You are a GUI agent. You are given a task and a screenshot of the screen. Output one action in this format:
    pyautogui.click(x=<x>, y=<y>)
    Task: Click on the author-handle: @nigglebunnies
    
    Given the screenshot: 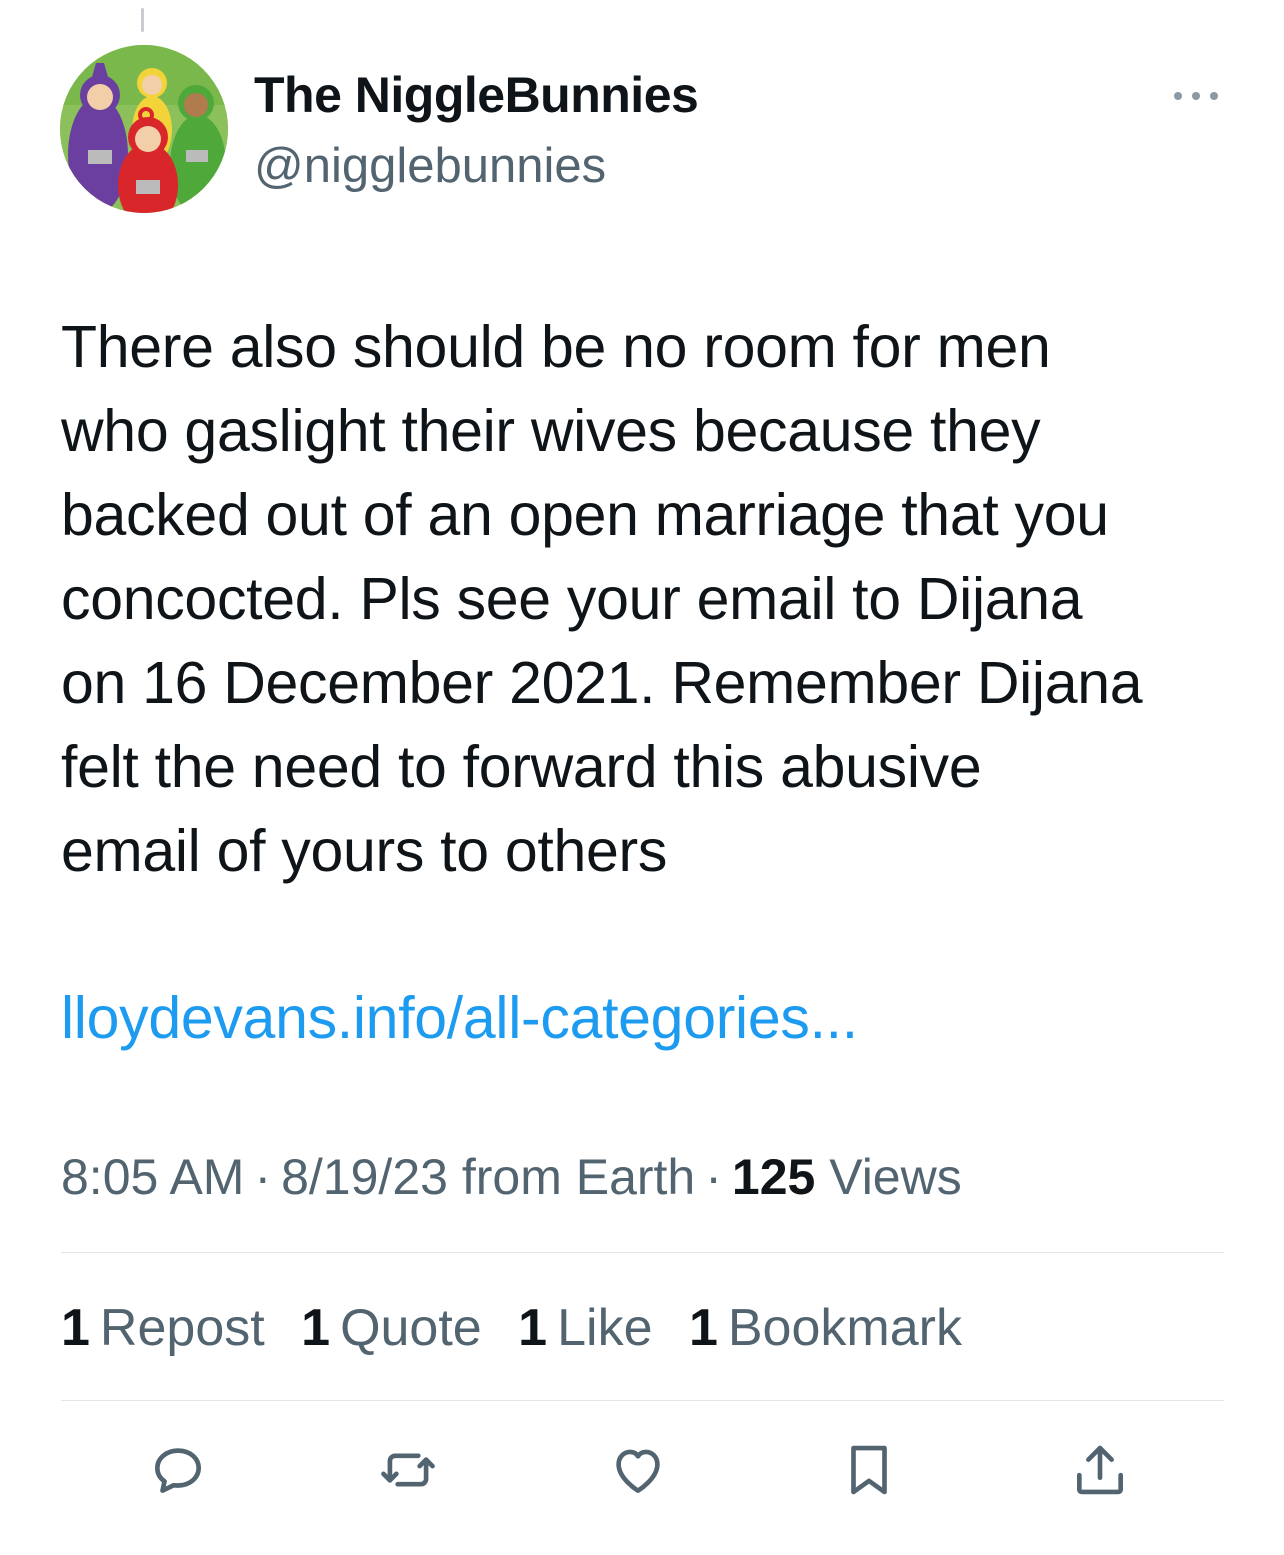 What is the action you would take?
    pyautogui.click(x=430, y=166)
    